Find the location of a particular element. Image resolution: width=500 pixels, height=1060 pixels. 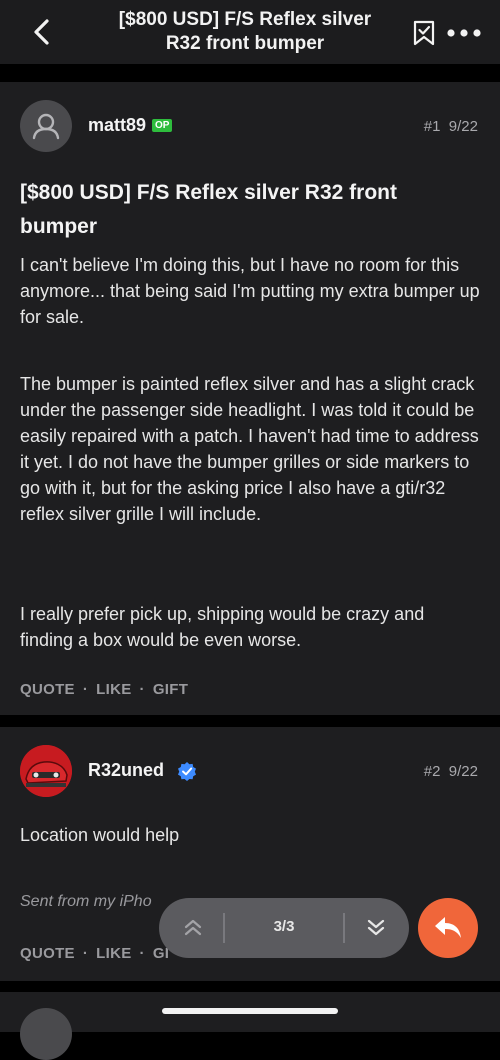

author-name: matt89 OP is located at coordinates (130, 125).